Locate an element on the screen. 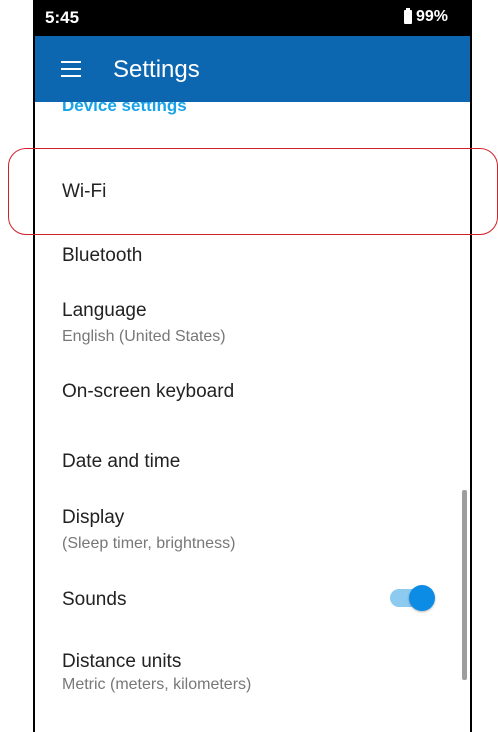  settings-item-wifi: Wi-Fi is located at coordinates (84, 192).